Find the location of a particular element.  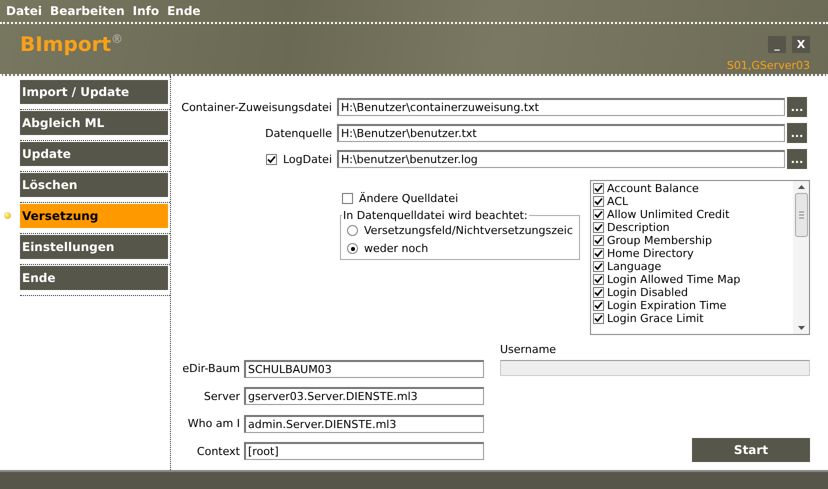

sidebar-item: Abgleich ML is located at coordinates (94, 123).